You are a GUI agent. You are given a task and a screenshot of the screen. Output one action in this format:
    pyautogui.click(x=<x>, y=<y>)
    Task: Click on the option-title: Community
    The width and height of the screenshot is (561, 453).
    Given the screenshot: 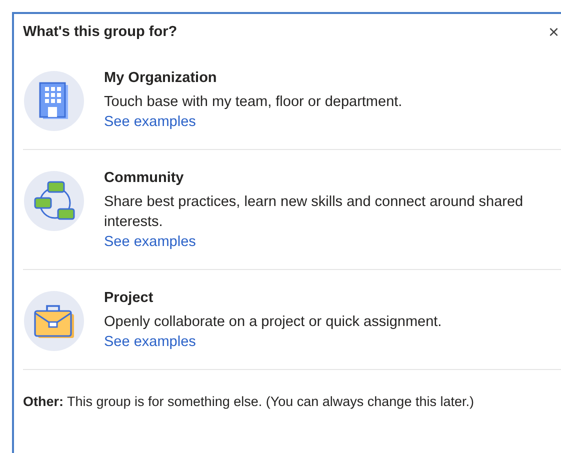 What is the action you would take?
    pyautogui.click(x=144, y=178)
    